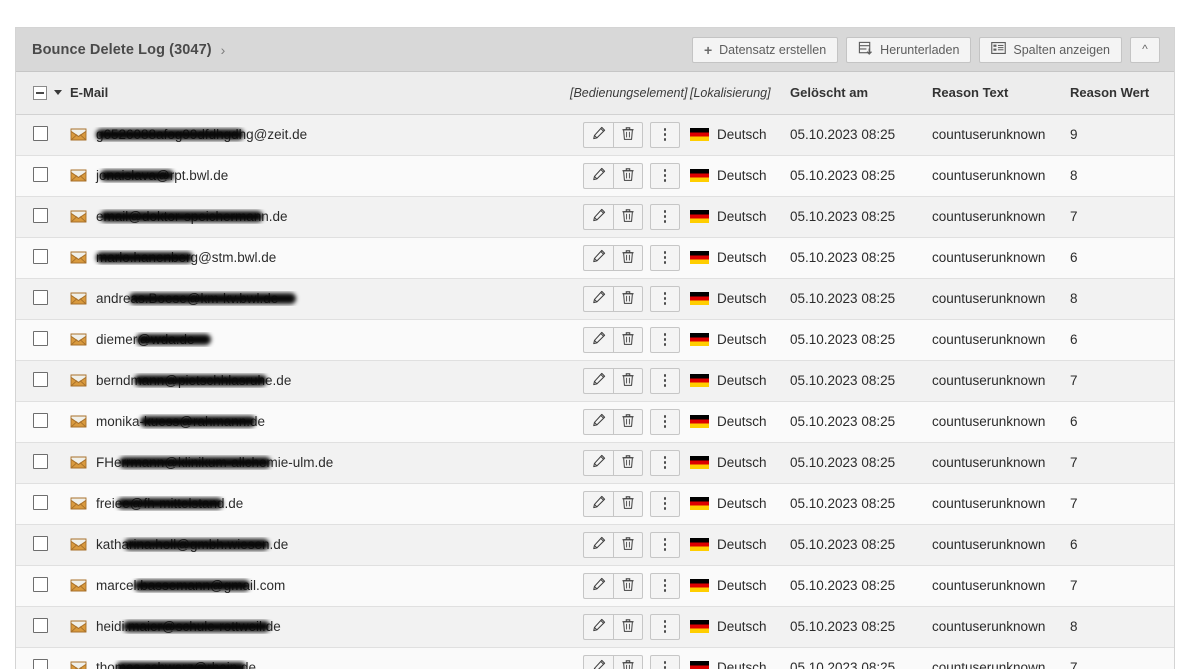 Image resolution: width=1190 pixels, height=669 pixels. I want to click on reason-value: 6, so click(1074, 421).